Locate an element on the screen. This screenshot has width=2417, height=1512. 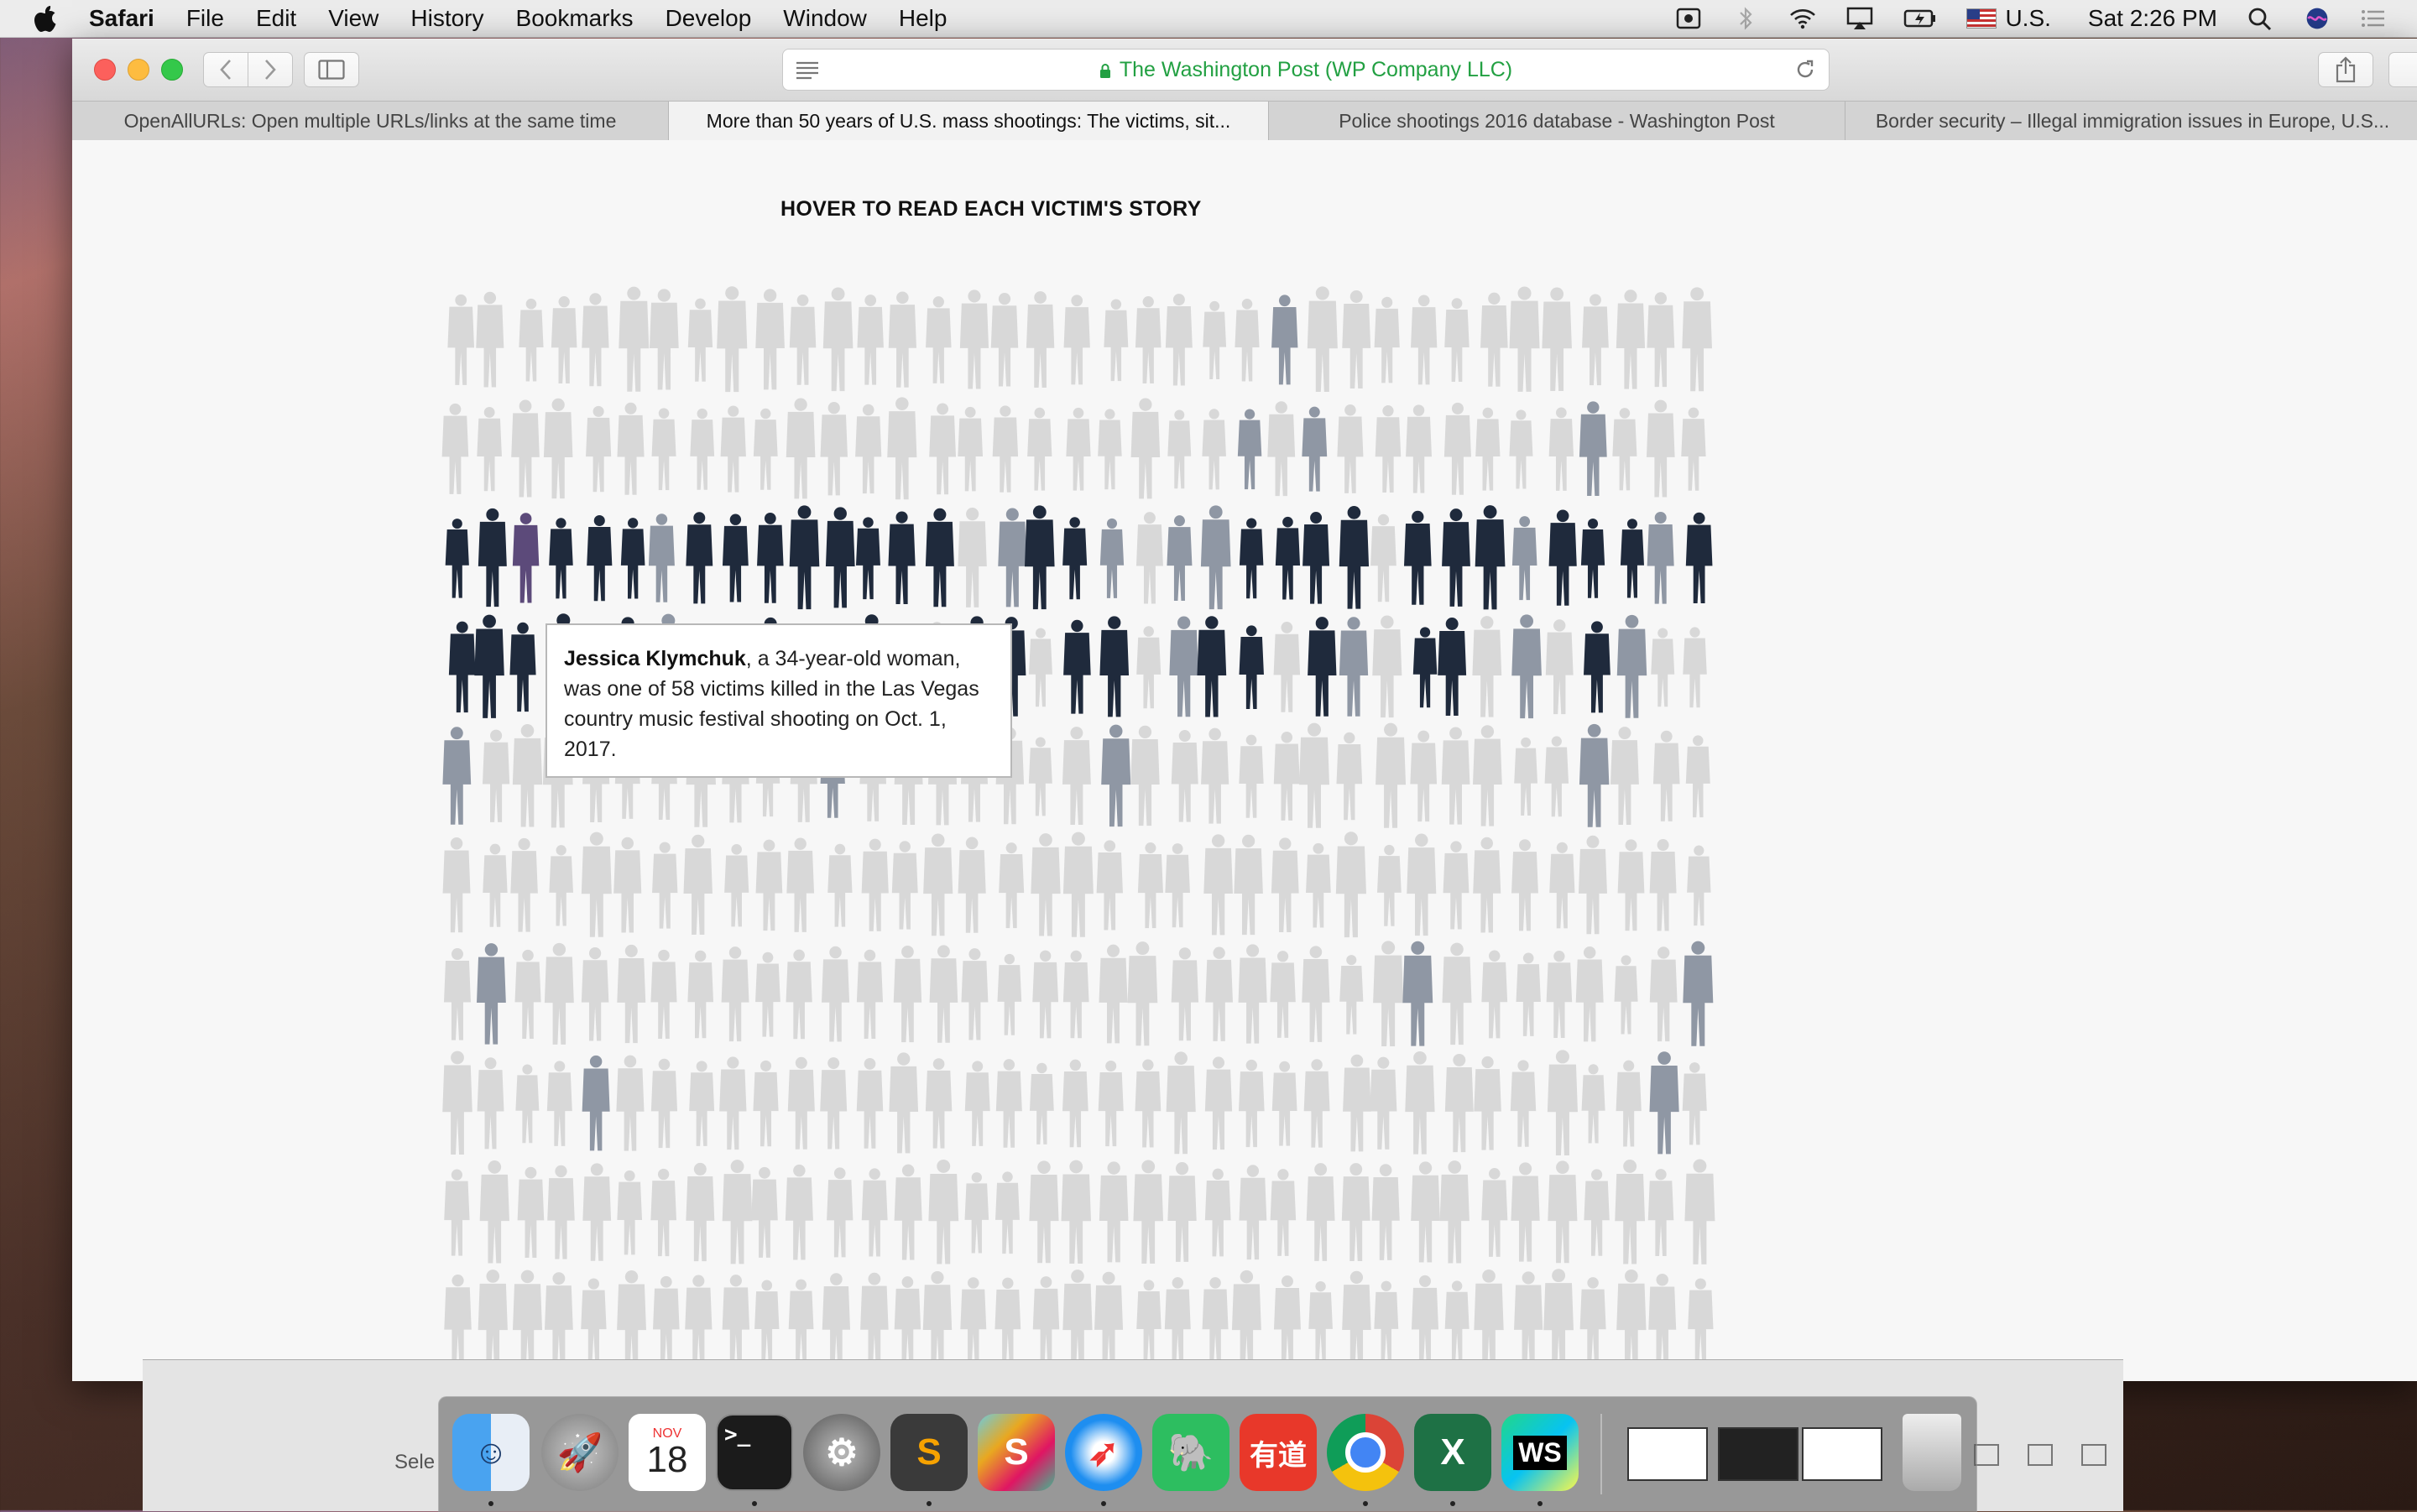
input-source-label: U.S. is located at coordinates (2027, 18).